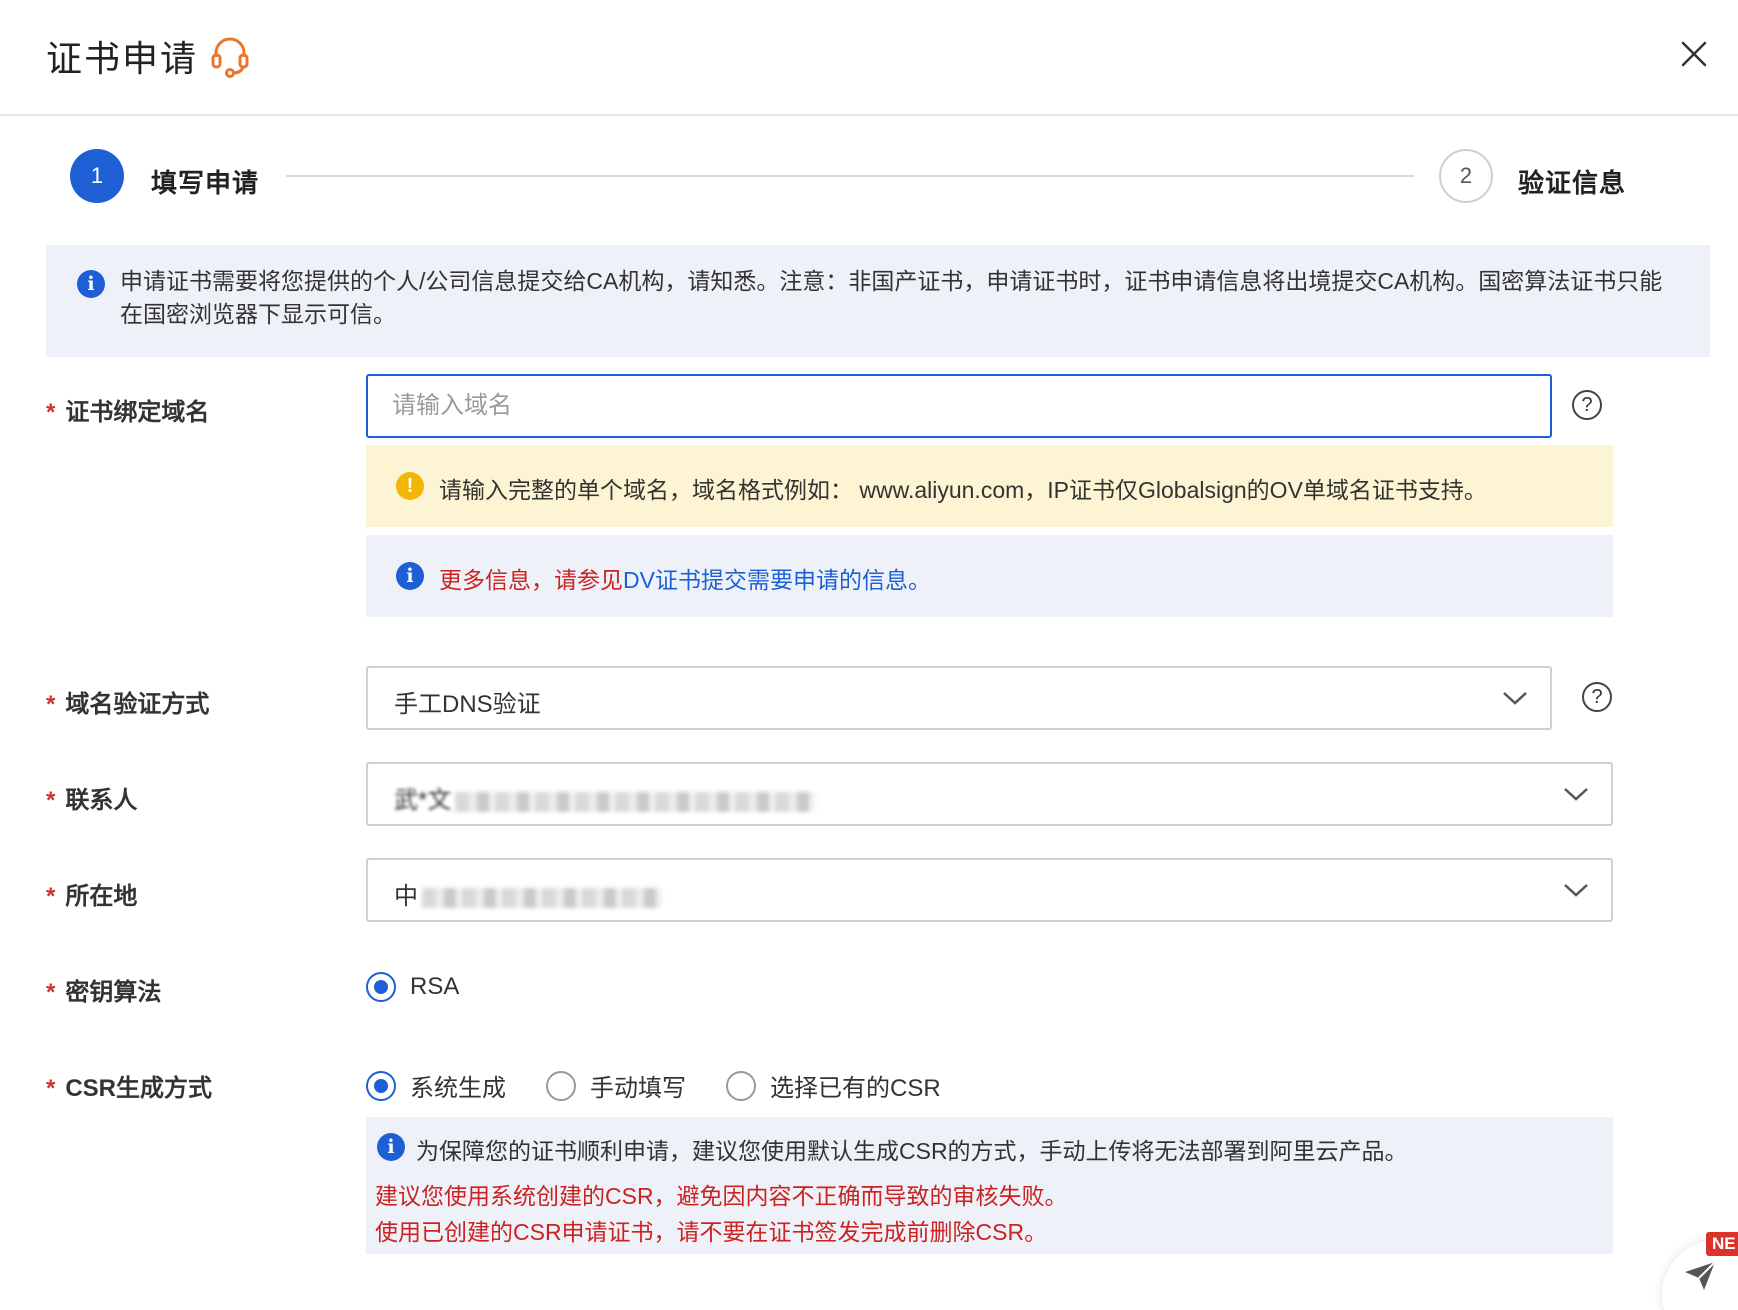  I want to click on domain-label: * 证书绑定域名, so click(127, 409).